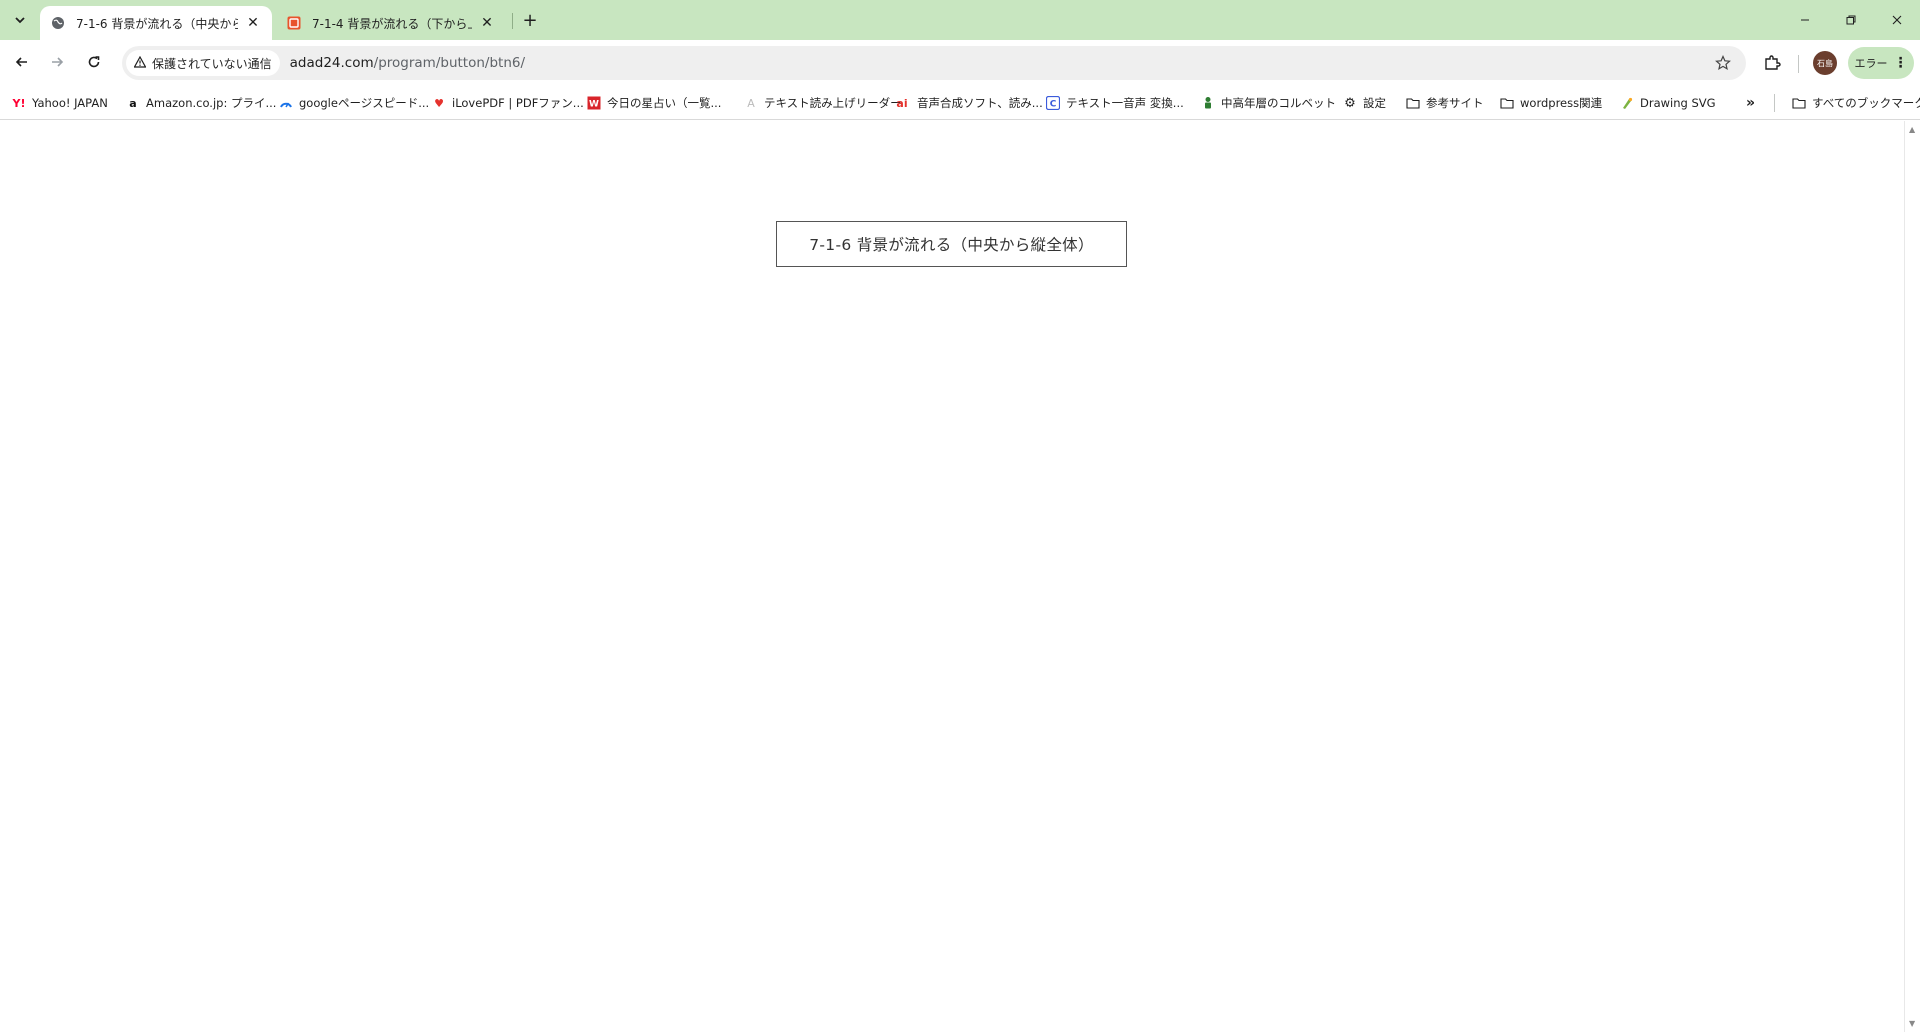 This screenshot has width=1920, height=1032. I want to click on double-chevron-right-icon: », so click(1751, 103).